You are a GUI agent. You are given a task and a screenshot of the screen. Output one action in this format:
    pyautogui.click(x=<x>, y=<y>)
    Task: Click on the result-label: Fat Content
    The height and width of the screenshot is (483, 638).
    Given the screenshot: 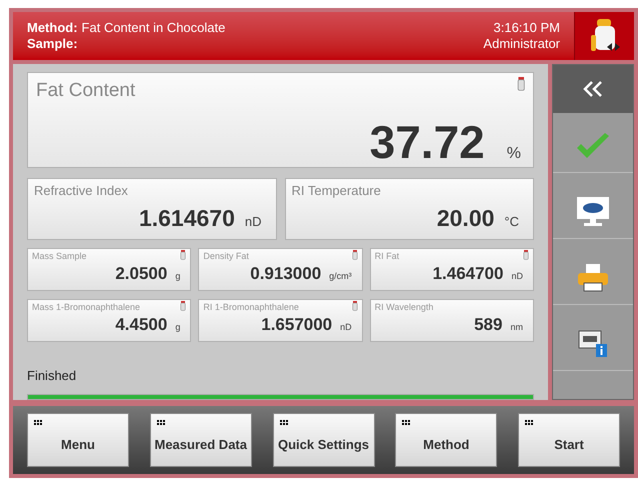 What is the action you would take?
    pyautogui.click(x=86, y=91)
    